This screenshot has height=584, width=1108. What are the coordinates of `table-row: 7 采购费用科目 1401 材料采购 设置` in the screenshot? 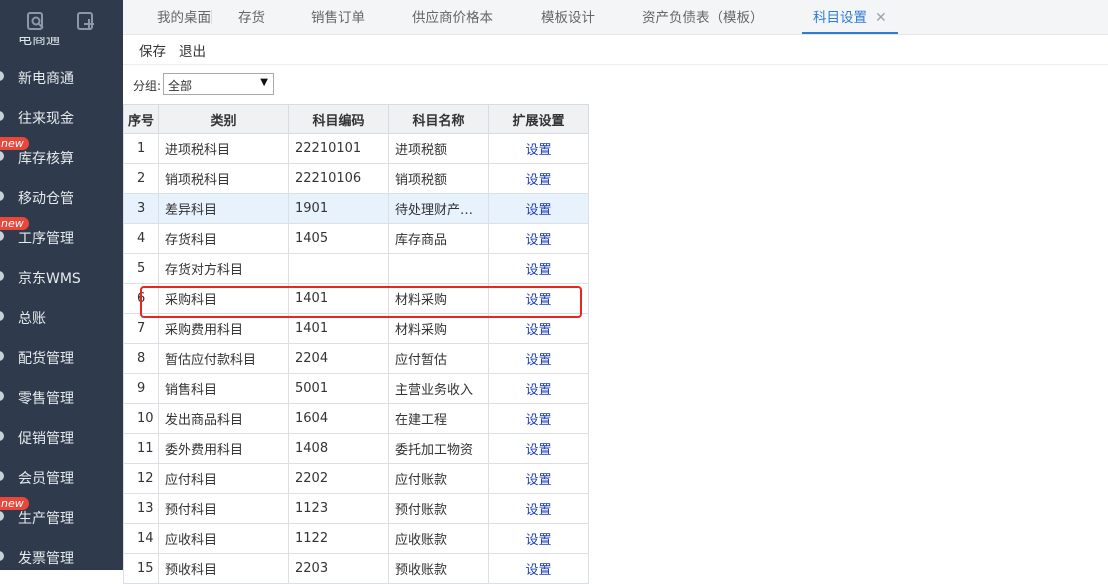 It's located at (356, 328).